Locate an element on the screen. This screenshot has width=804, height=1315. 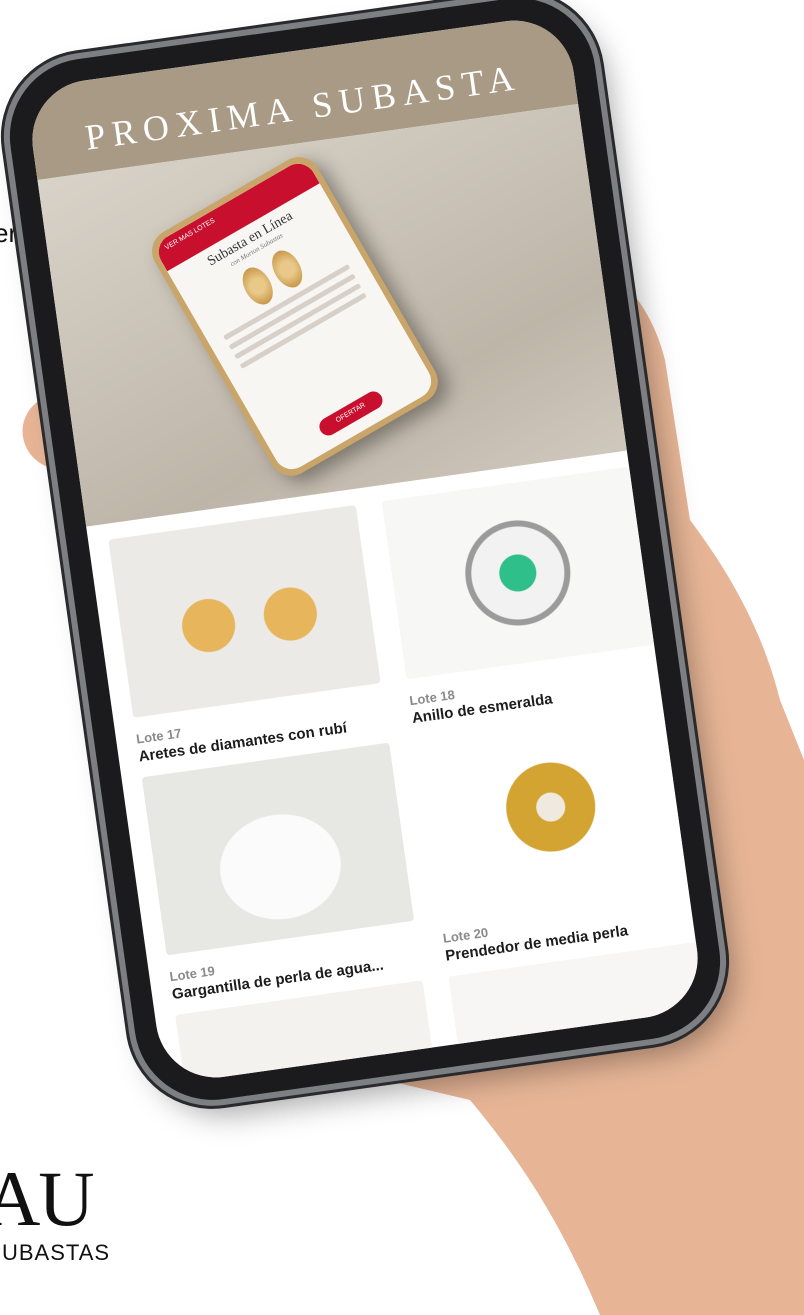
lot-image-ring is located at coordinates (518, 573).